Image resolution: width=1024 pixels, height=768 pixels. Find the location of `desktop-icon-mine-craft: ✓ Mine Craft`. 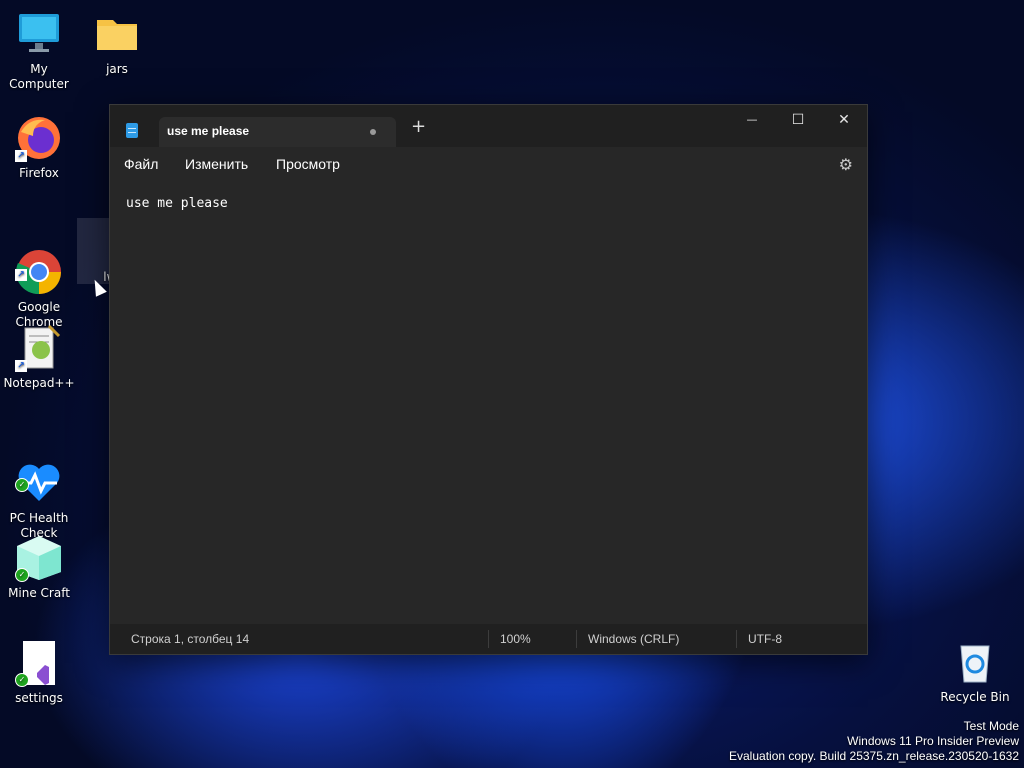

desktop-icon-mine-craft: ✓ Mine Craft is located at coordinates (39, 567).